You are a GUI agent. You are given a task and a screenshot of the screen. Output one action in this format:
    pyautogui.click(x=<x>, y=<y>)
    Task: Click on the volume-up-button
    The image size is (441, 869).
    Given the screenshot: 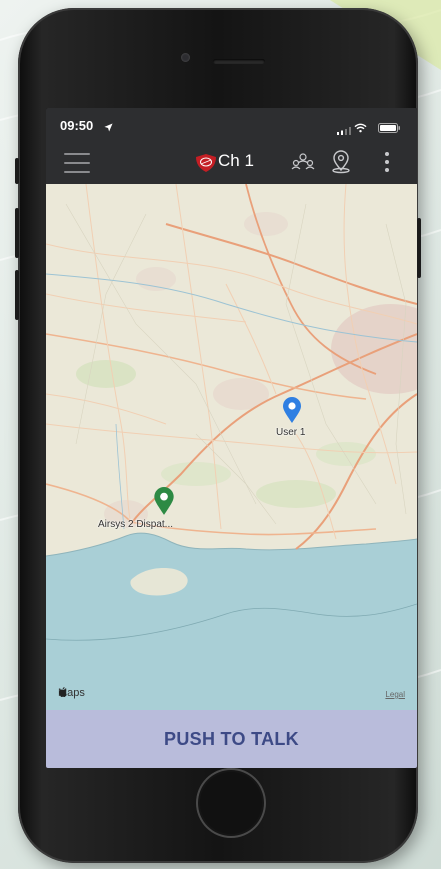 What is the action you would take?
    pyautogui.click(x=17, y=233)
    